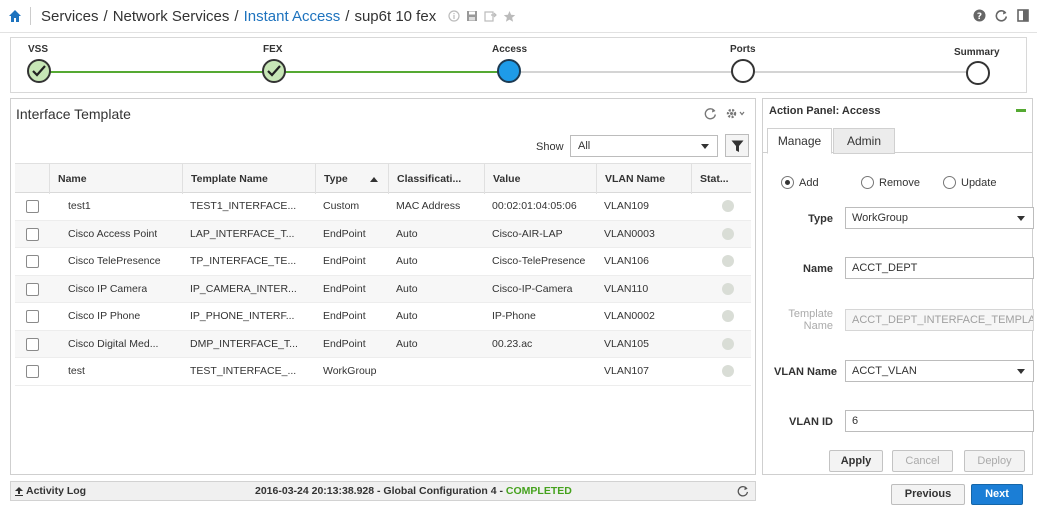 This screenshot has width=1037, height=505. I want to click on breadcrumb-network-services: Network Services, so click(171, 16).